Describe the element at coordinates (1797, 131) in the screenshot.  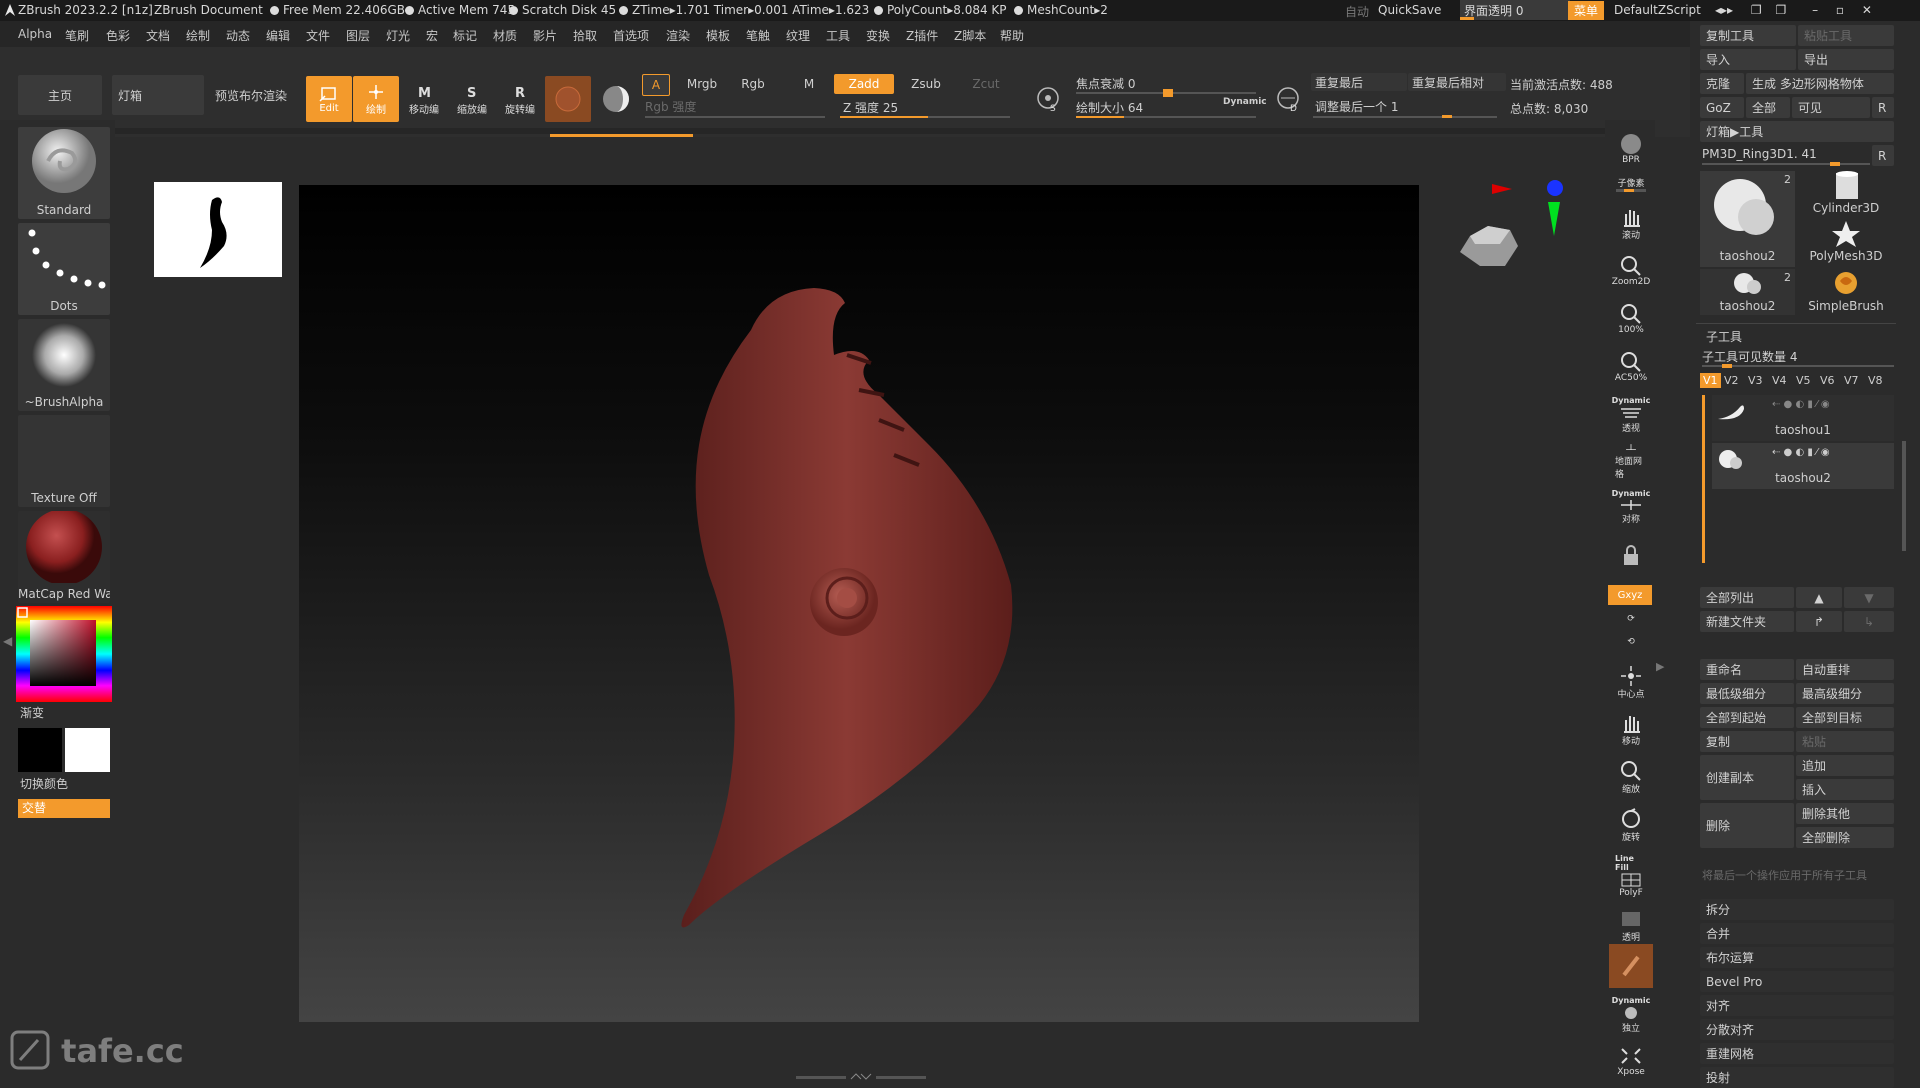
I see `lightbox-tool-button: 灯箱▶工具` at that location.